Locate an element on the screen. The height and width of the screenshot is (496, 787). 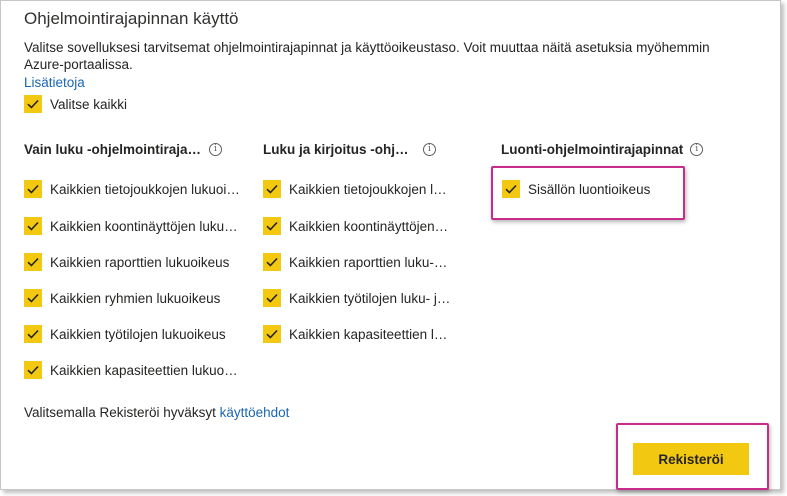
permission-checkbox: Kaikkien tietojoukkojen lukuoikeus is located at coordinates (132, 189).